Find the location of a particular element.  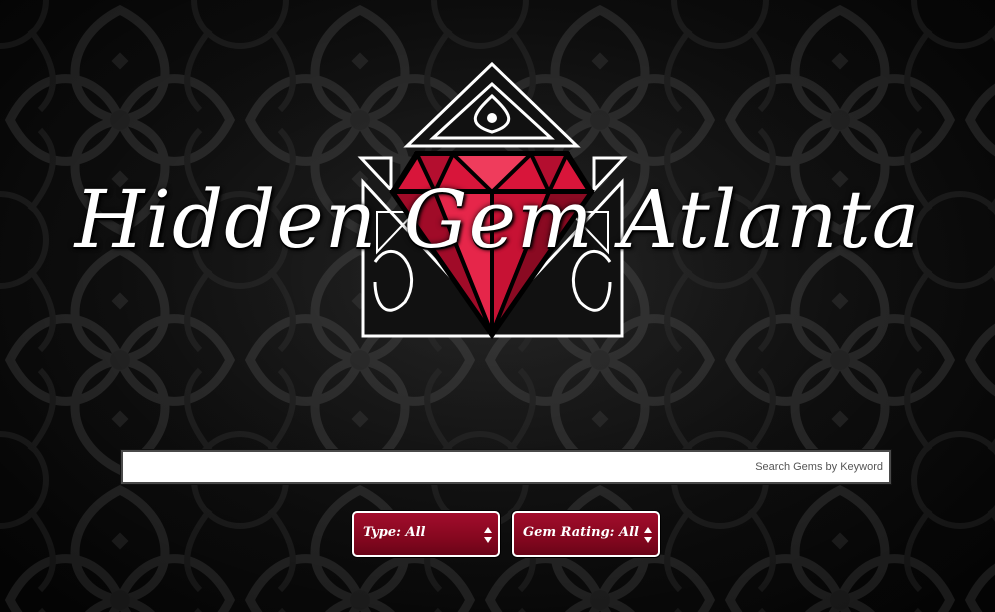

search-box is located at coordinates (506, 467).